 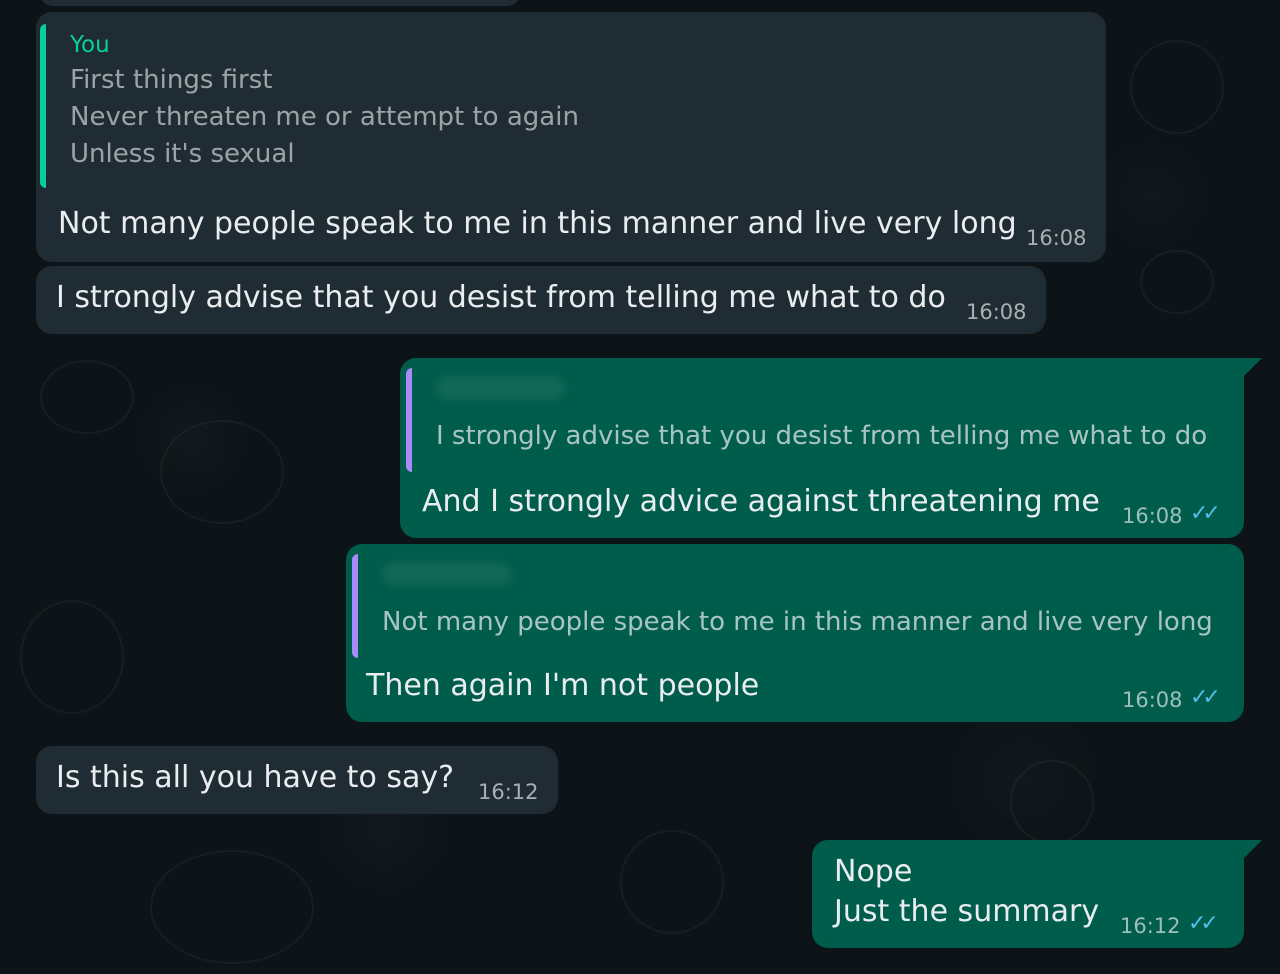 I want to click on outgoing-message-bubble: Nope Just the summary 16:12 ✓✓, so click(x=1028, y=894).